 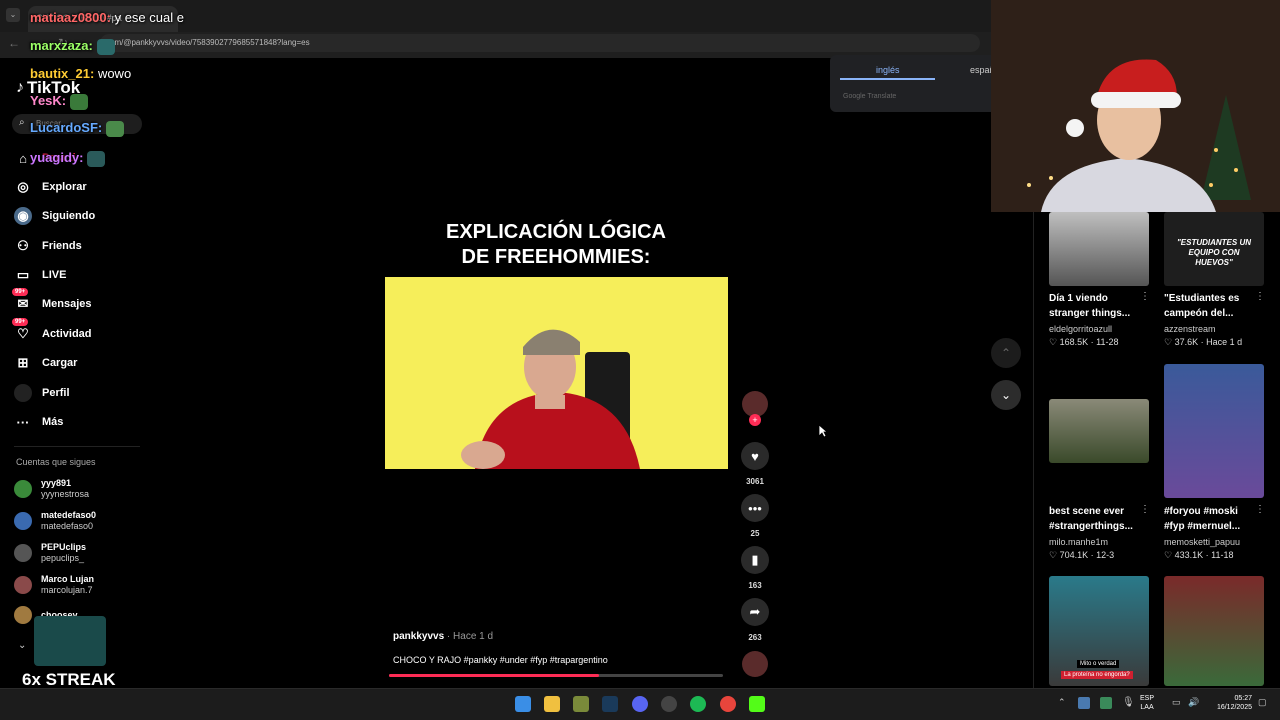 What do you see at coordinates (1224, 342) in the screenshot?
I see `card-date: Hace 1 d` at bounding box center [1224, 342].